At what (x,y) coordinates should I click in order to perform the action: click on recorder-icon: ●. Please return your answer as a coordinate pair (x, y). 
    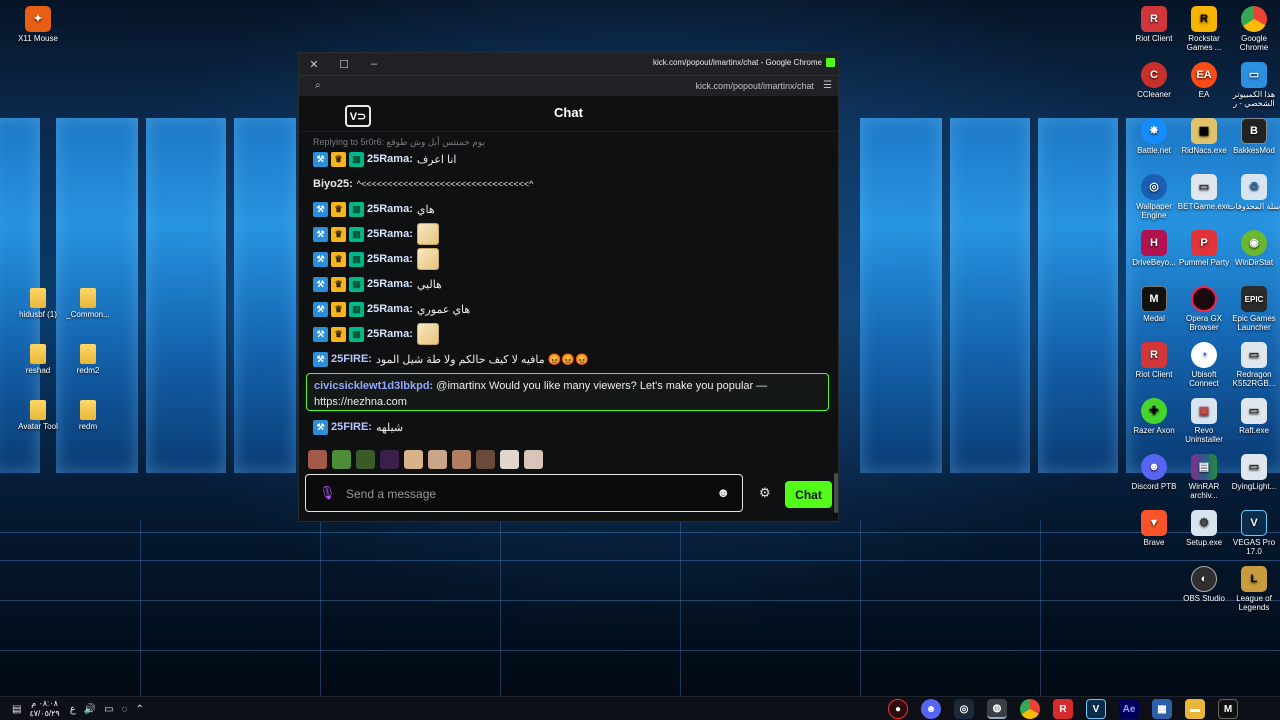
    Looking at the image, I should click on (898, 709).